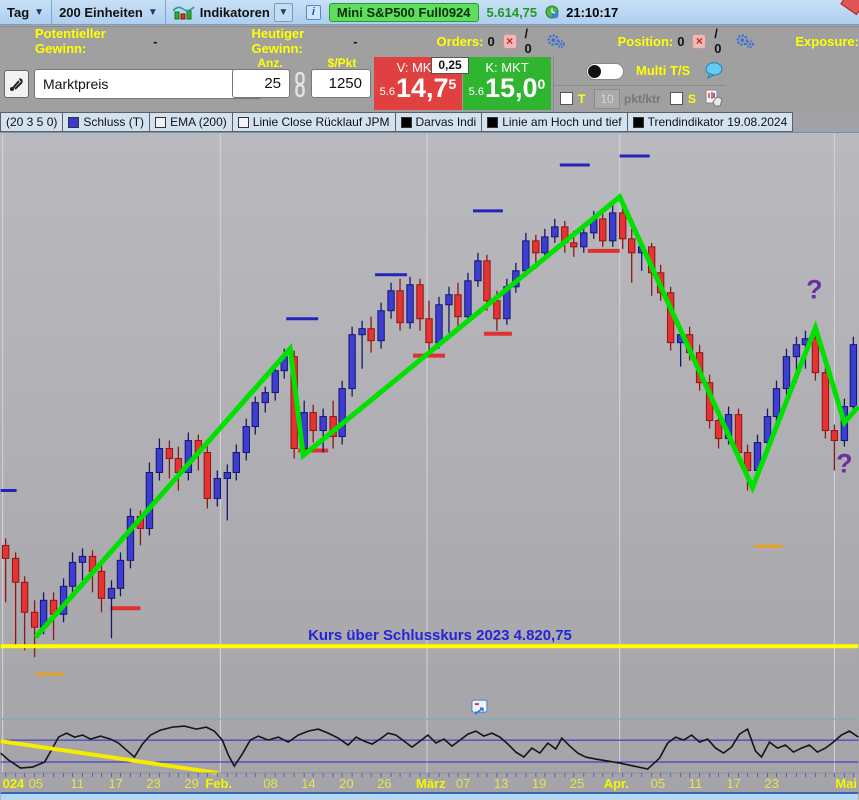 The image size is (859, 800). I want to click on tools-button, so click(16, 84).